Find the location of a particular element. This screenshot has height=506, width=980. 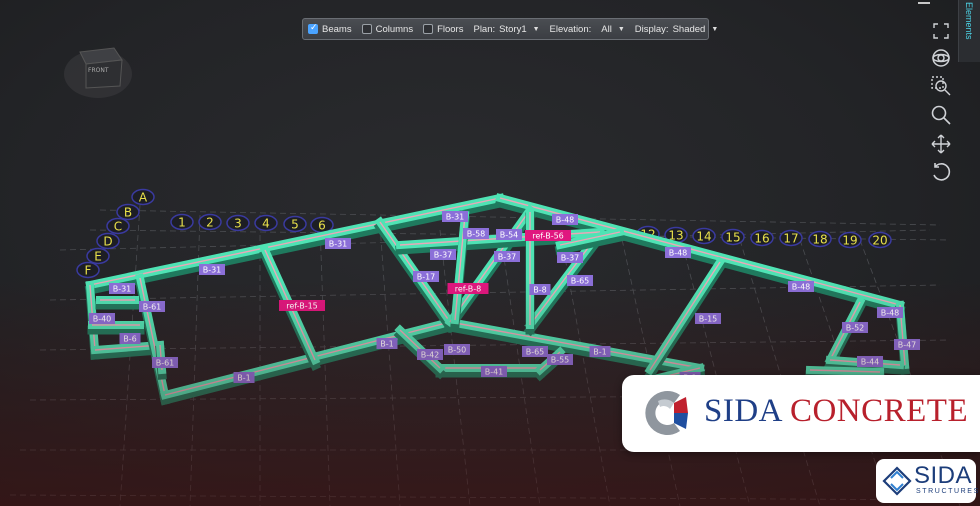

beam-tag: B-6 is located at coordinates (130, 338).